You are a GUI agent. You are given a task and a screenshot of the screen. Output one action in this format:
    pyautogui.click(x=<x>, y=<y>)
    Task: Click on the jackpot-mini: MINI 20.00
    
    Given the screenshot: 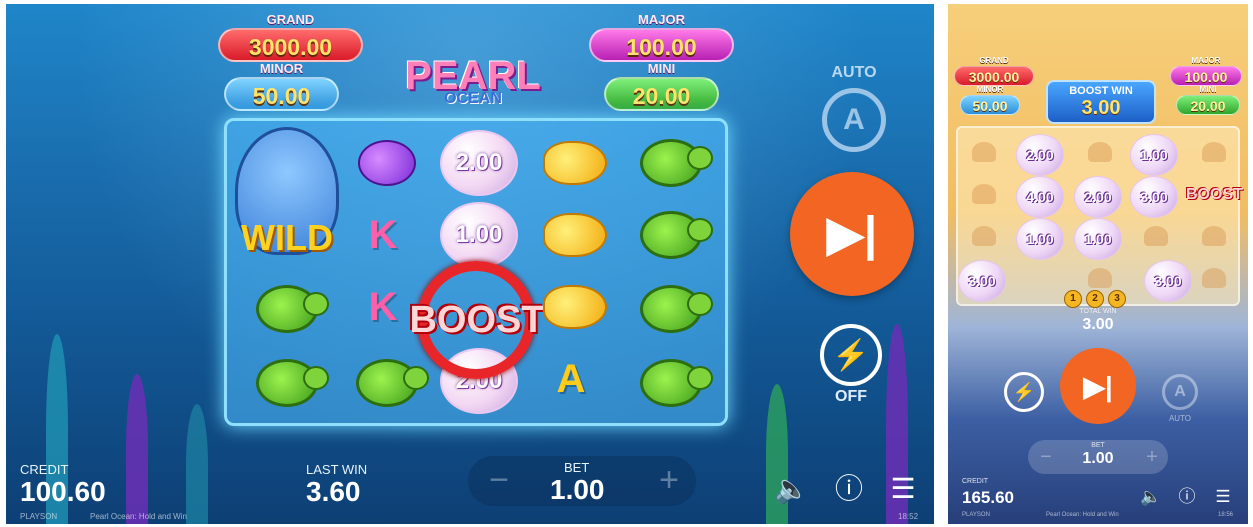 What is the action you would take?
    pyautogui.click(x=1208, y=100)
    